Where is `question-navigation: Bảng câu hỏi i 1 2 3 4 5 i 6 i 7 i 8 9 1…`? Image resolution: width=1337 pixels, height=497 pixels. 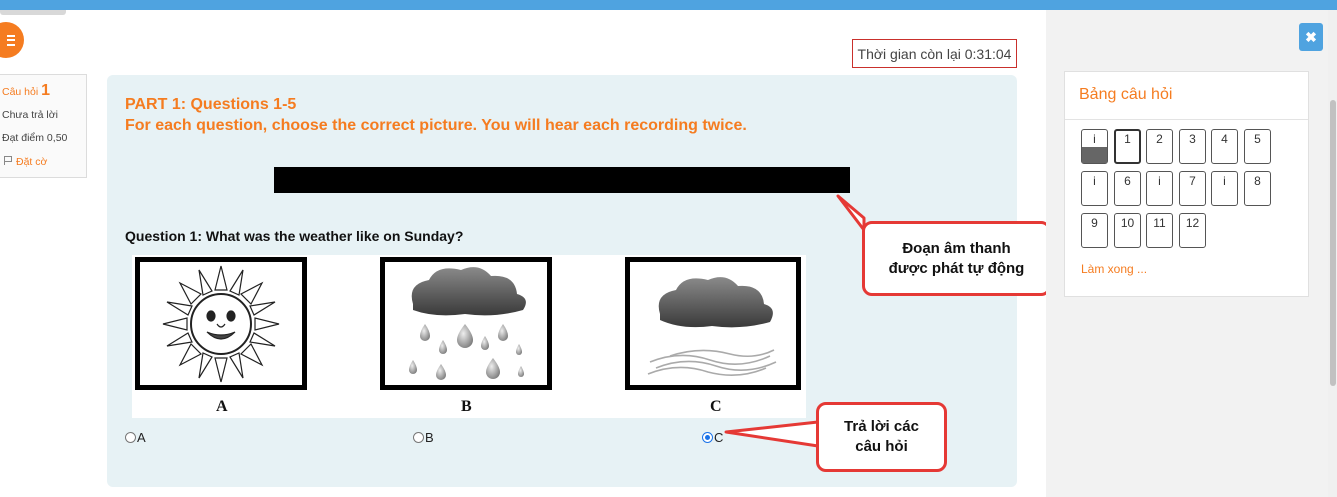 question-navigation: Bảng câu hỏi i 1 2 3 4 5 i 6 i 7 i 8 9 1… is located at coordinates (1186, 184).